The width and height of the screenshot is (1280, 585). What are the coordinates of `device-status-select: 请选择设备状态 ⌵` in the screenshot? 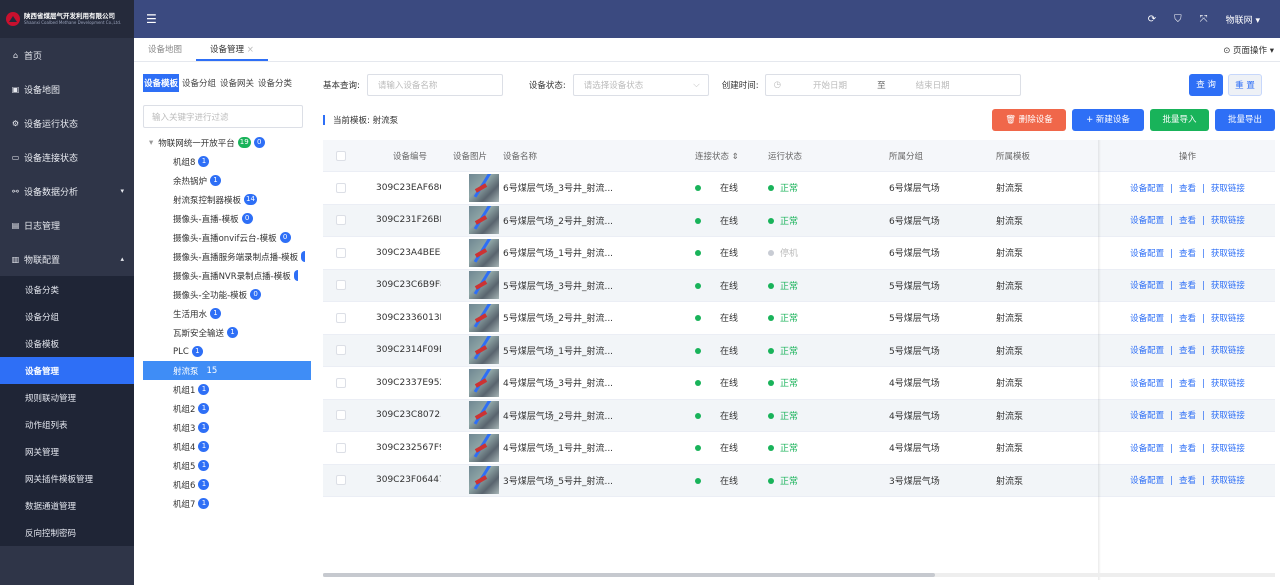 It's located at (640, 85).